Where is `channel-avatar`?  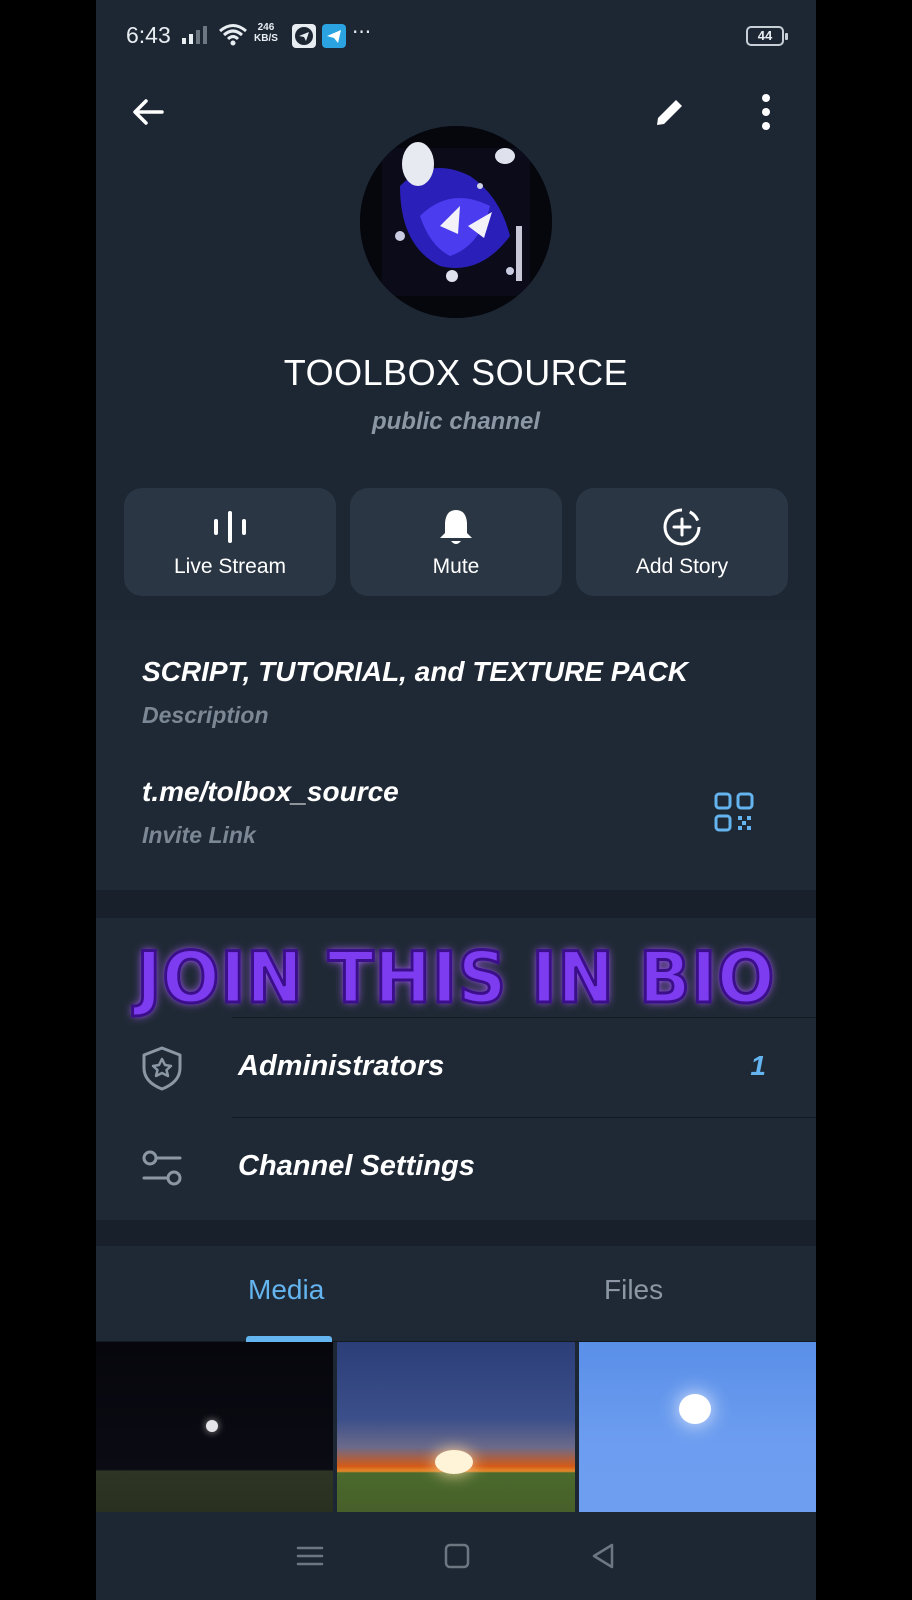 channel-avatar is located at coordinates (456, 222).